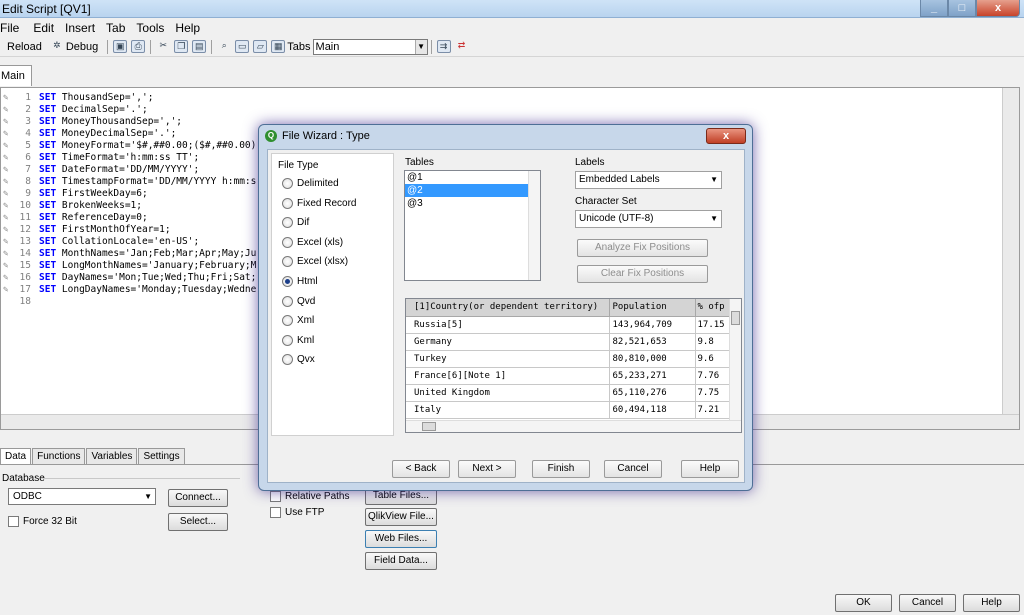 The width and height of the screenshot is (1024, 615). I want to click on menu-edit: Edit, so click(43, 27).